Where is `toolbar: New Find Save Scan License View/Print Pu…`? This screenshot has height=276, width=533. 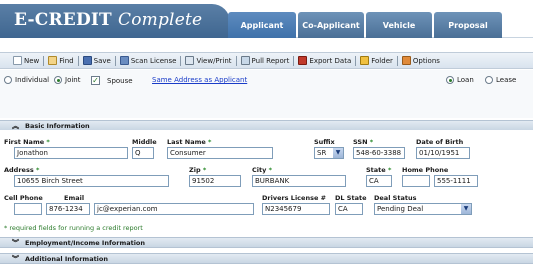
toolbar: New Find Save Scan License View/Print Pu… is located at coordinates (266, 60).